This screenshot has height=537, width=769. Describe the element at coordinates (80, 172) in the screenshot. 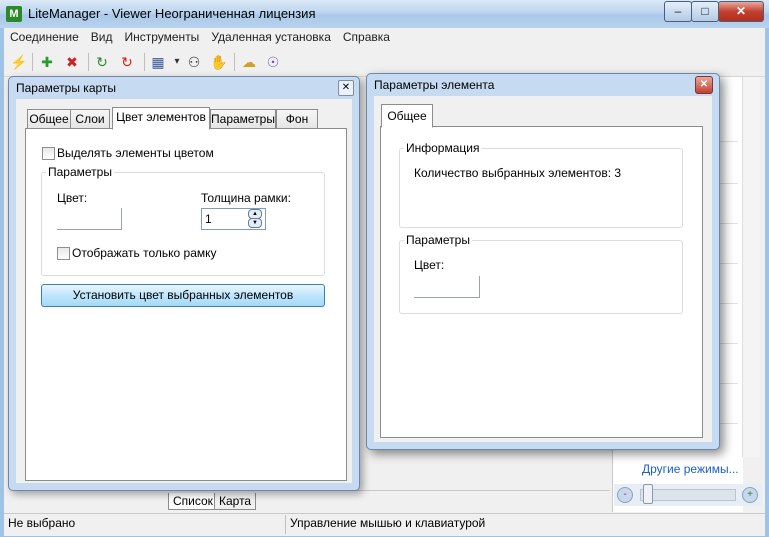

I see `params-group-label: Параметры` at that location.